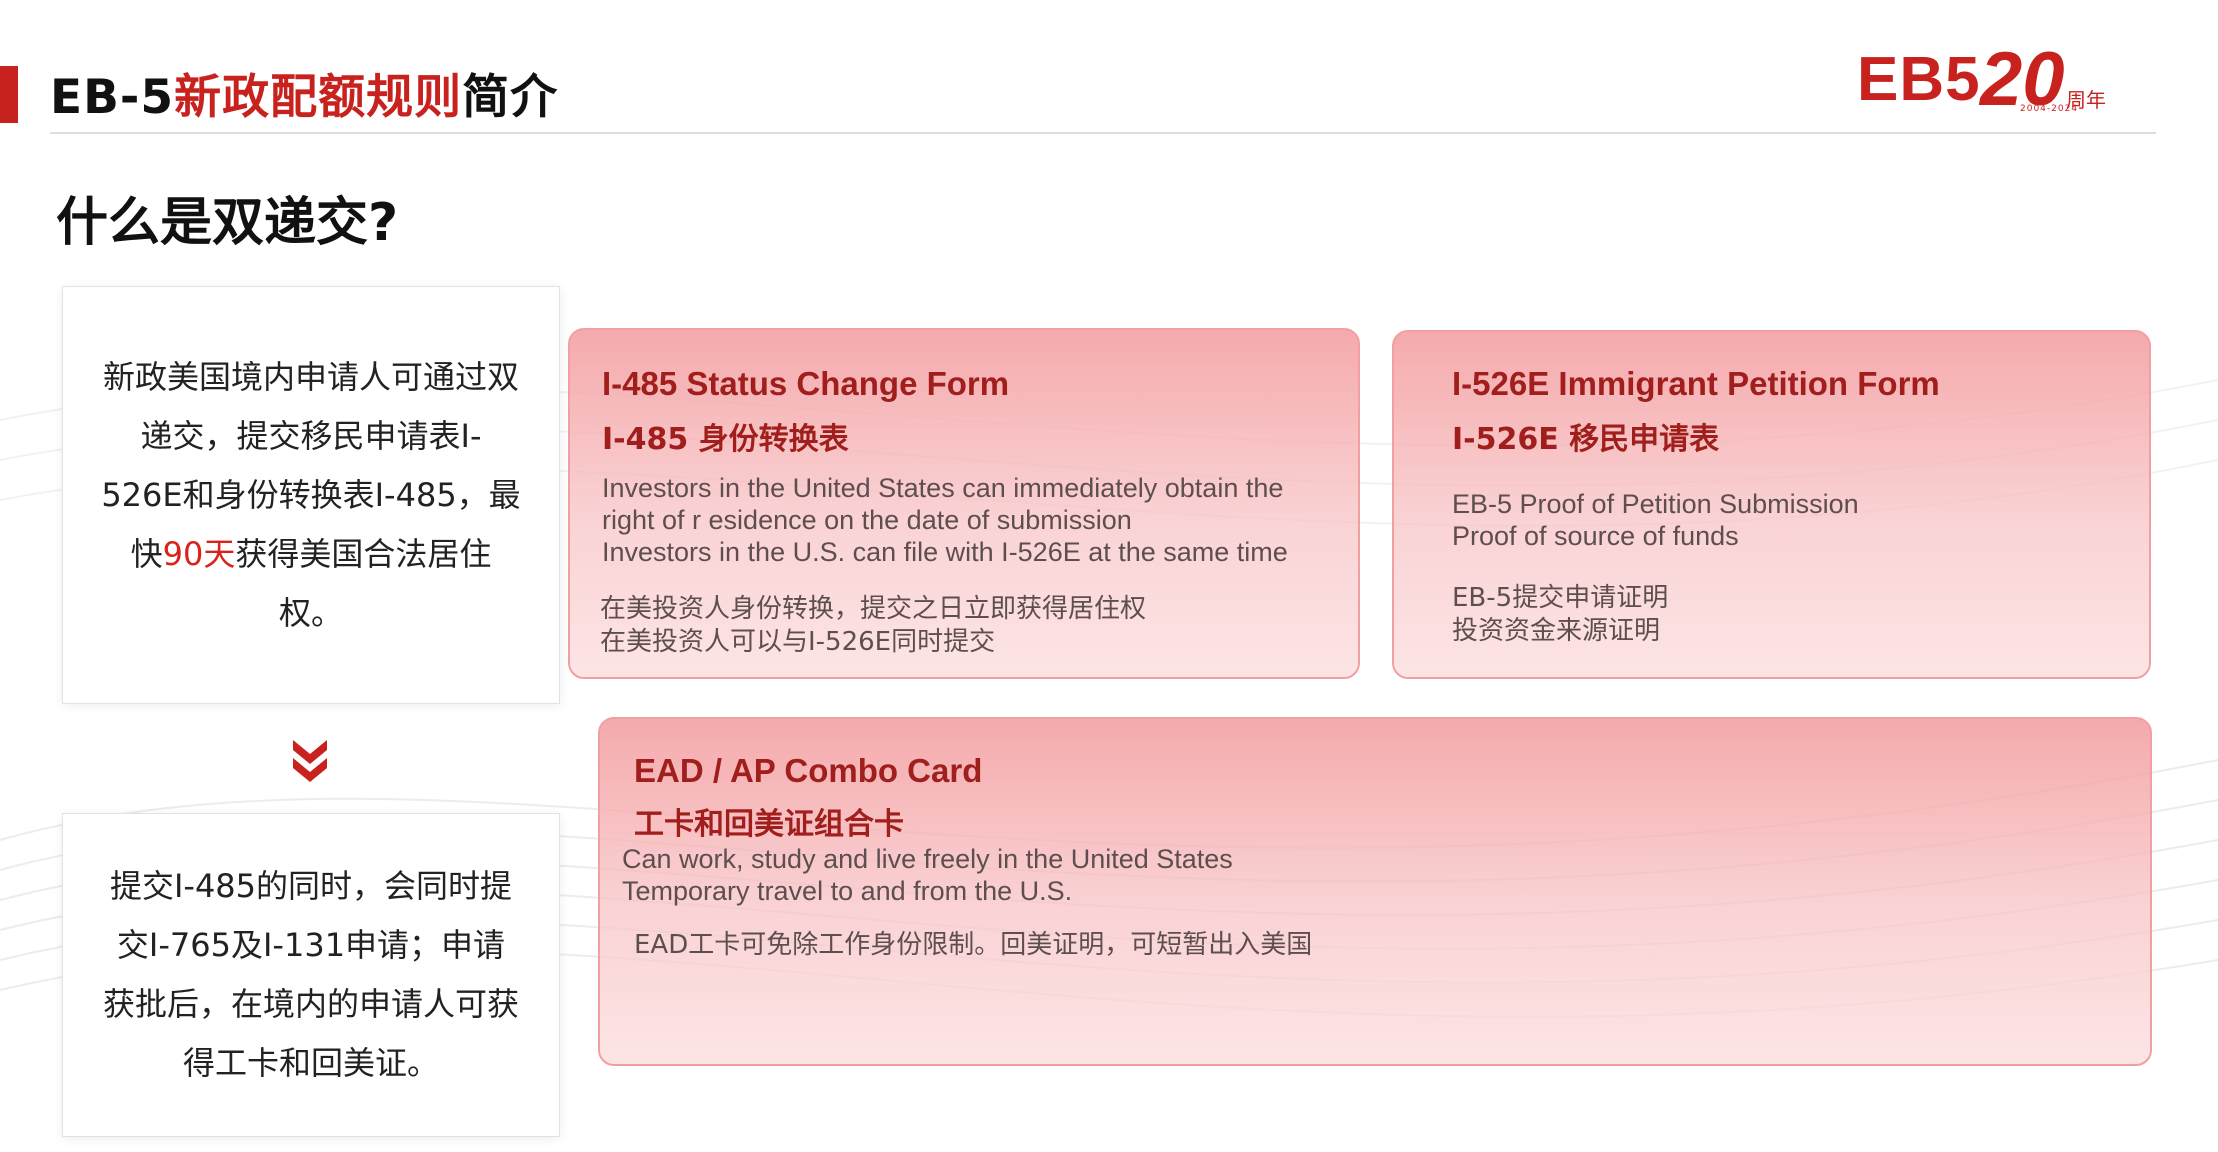 The width and height of the screenshot is (2218, 1152). Describe the element at coordinates (1560, 598) in the screenshot. I see `card-line: EB-5提交申请证明` at that location.